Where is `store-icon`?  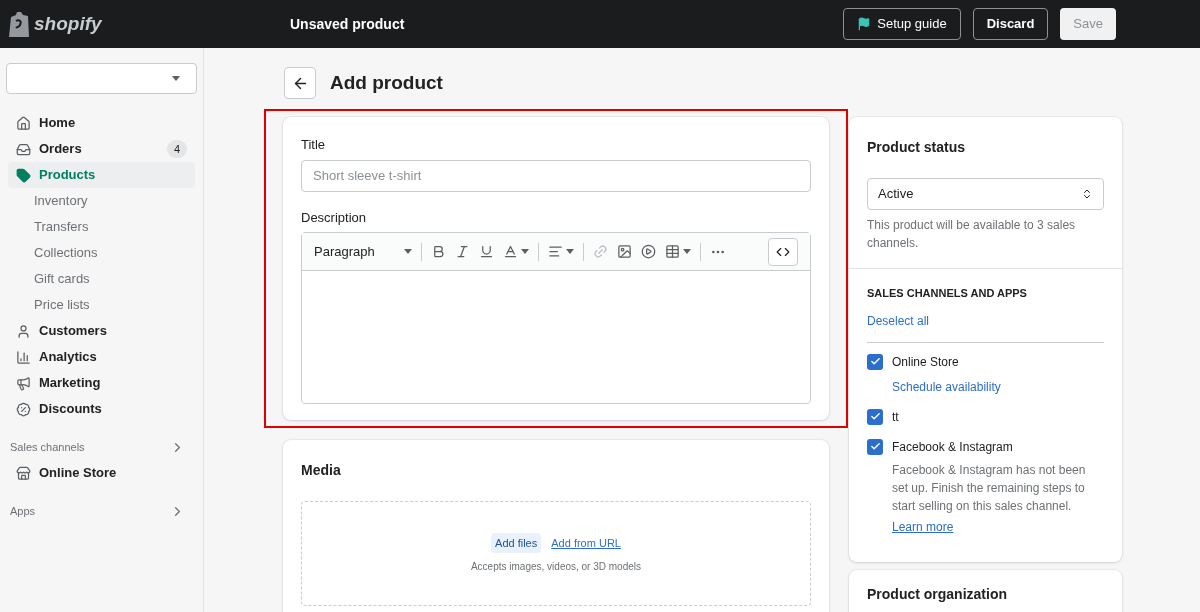 store-icon is located at coordinates (23, 473).